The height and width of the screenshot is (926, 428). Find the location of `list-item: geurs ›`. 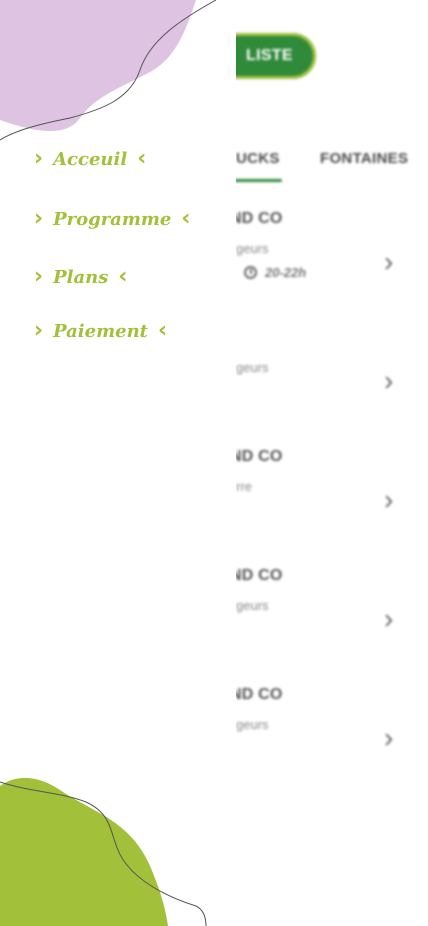

list-item: geurs › is located at coordinates (316, 374).